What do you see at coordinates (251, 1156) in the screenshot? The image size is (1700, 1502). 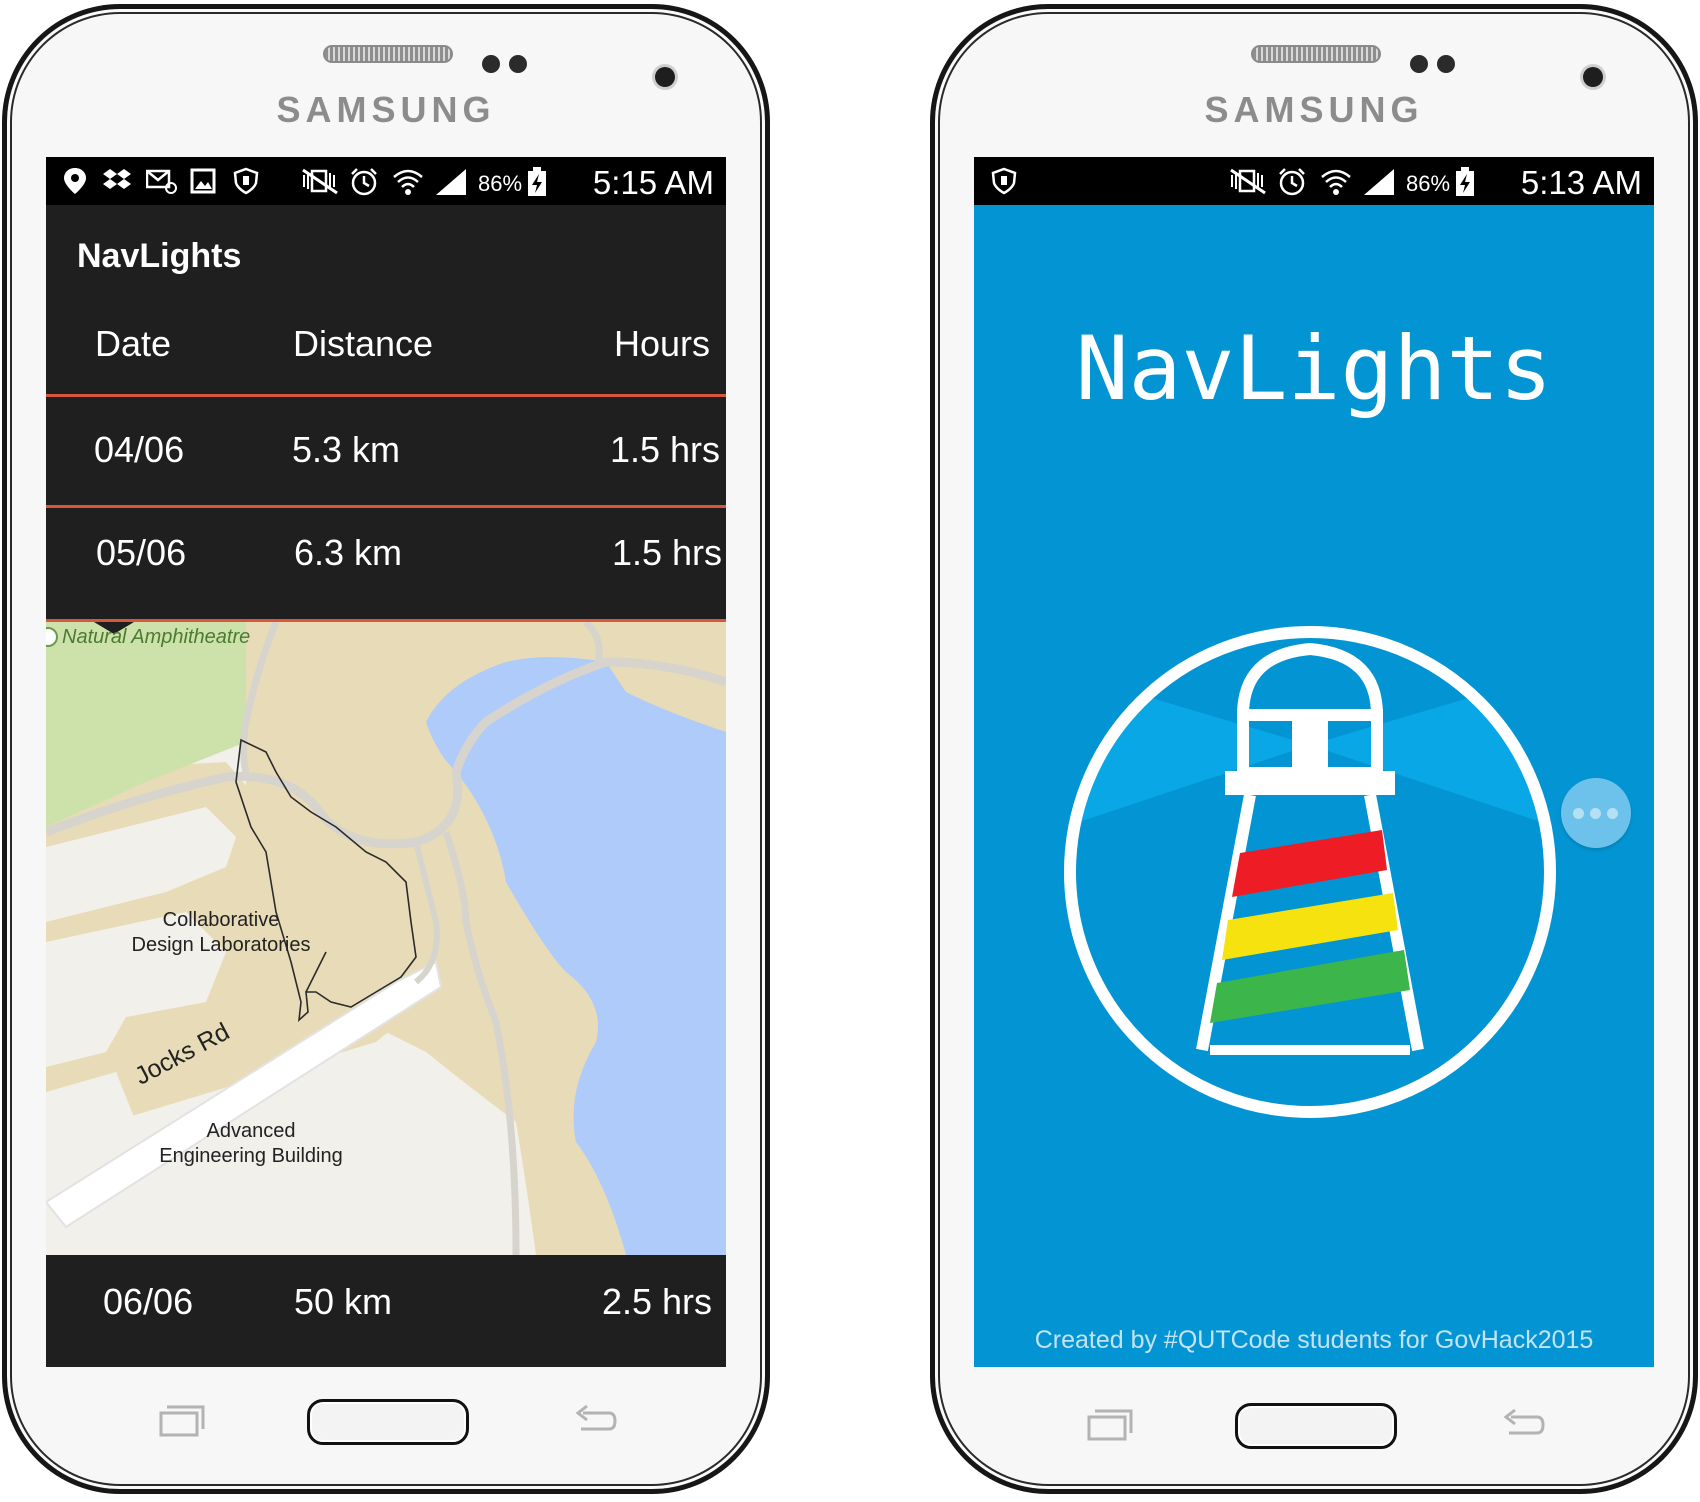 I see `map-label-line: Engineering Building` at bounding box center [251, 1156].